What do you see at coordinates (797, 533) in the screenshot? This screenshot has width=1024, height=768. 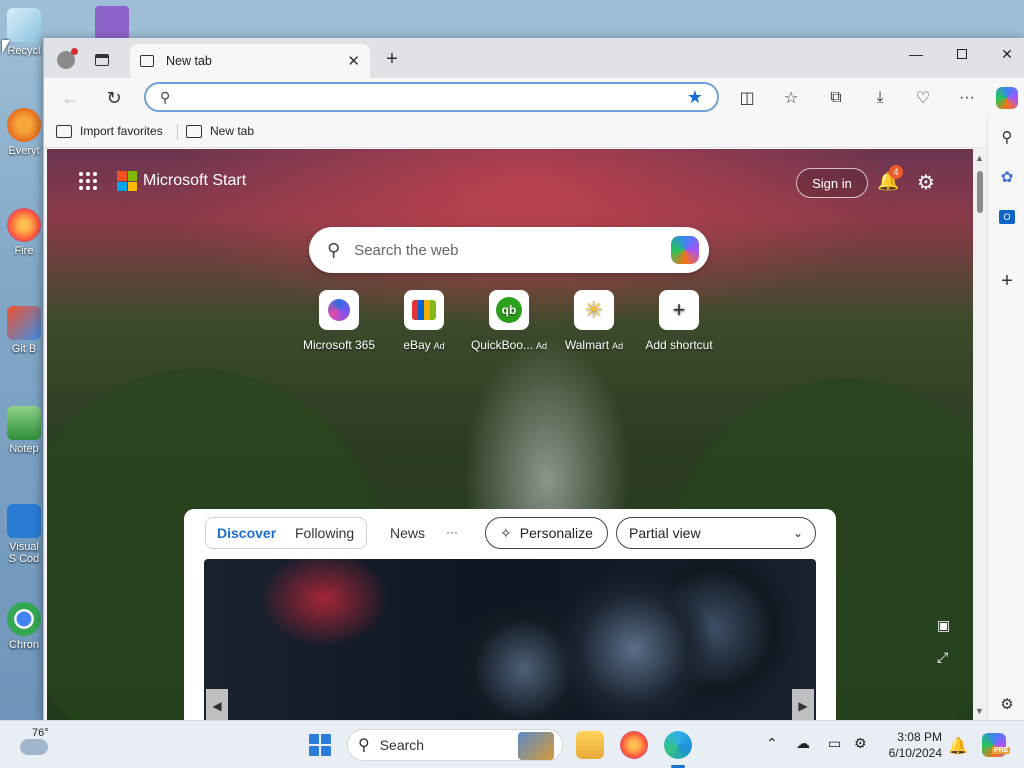 I see `chevron-down-icon: ⌄` at bounding box center [797, 533].